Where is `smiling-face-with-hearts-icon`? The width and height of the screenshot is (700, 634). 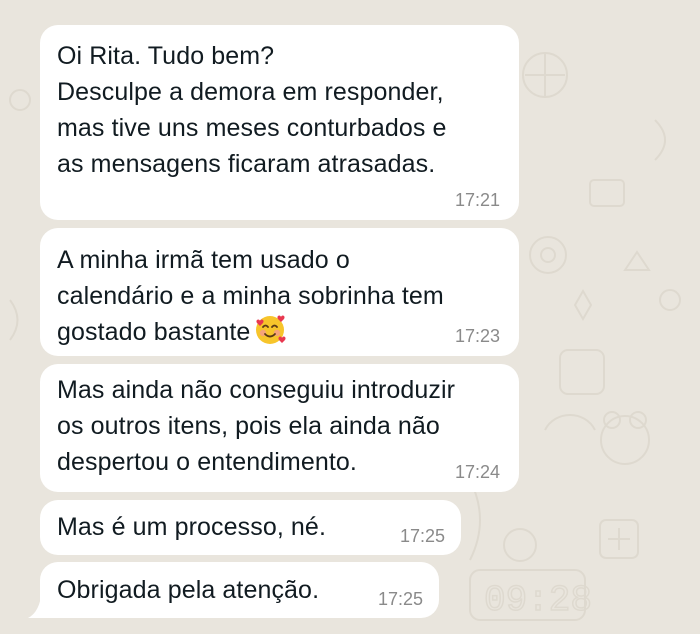 smiling-face-with-hearts-icon is located at coordinates (271, 329).